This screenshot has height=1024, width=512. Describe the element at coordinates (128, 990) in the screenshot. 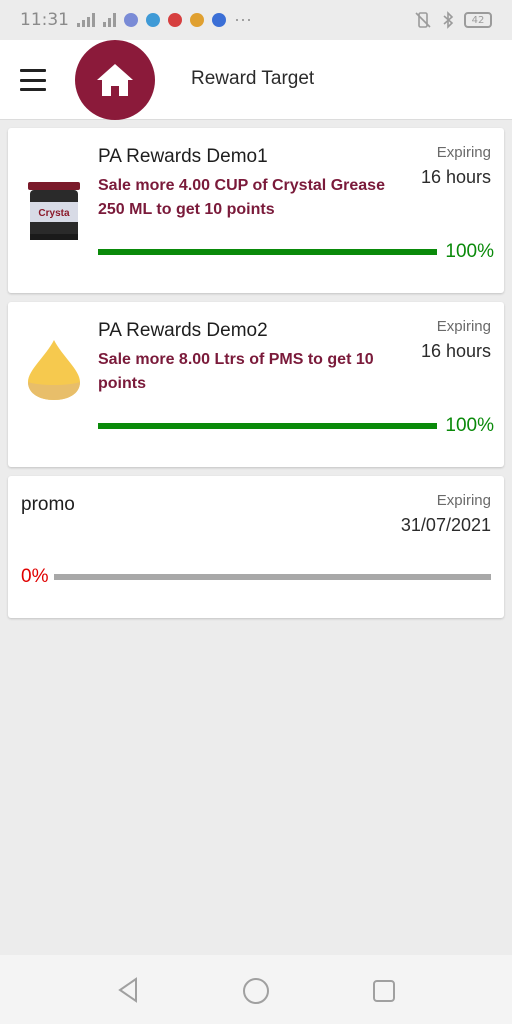

I see `back-icon` at that location.